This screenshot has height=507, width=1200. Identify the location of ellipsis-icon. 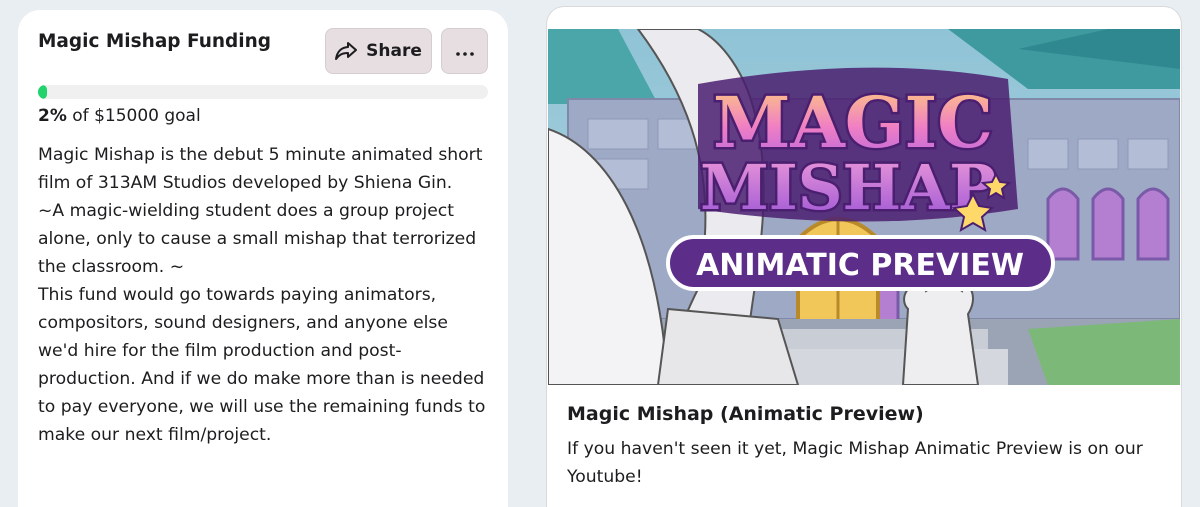
(464, 51).